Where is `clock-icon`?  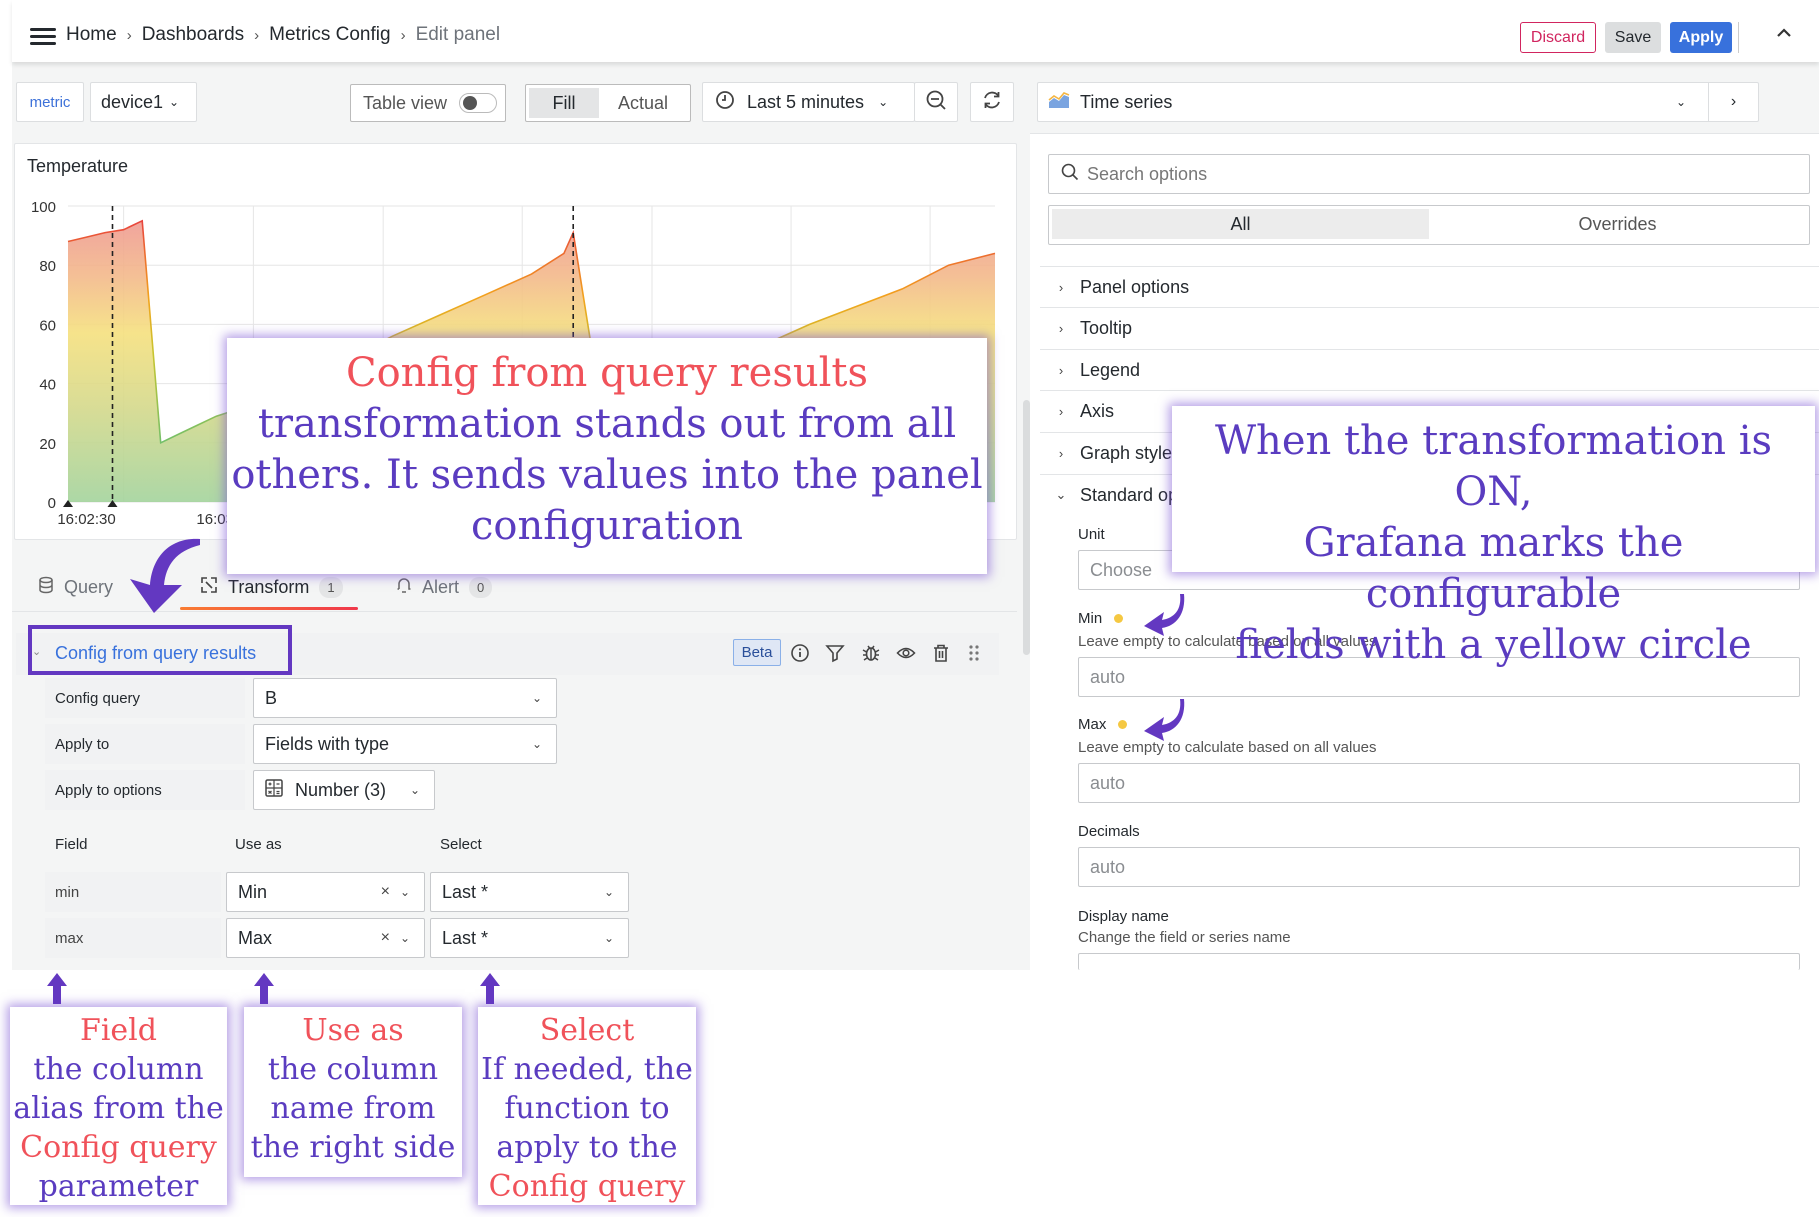
clock-icon is located at coordinates (725, 102).